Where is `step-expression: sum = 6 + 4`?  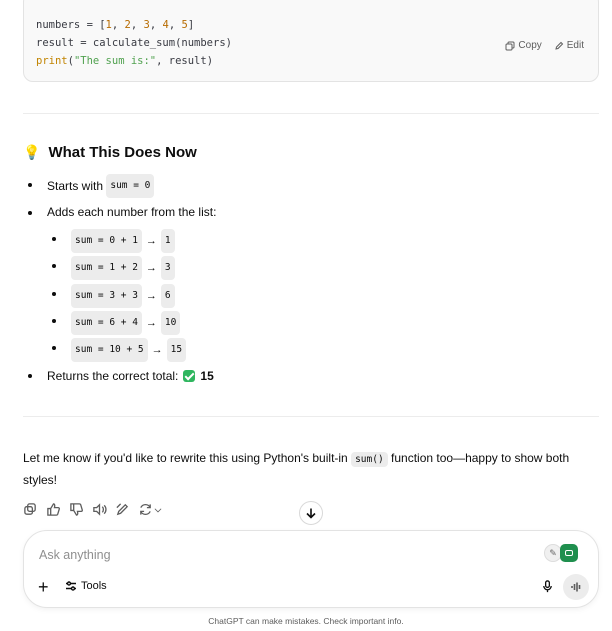
step-expression: sum = 6 + 4 is located at coordinates (106, 323).